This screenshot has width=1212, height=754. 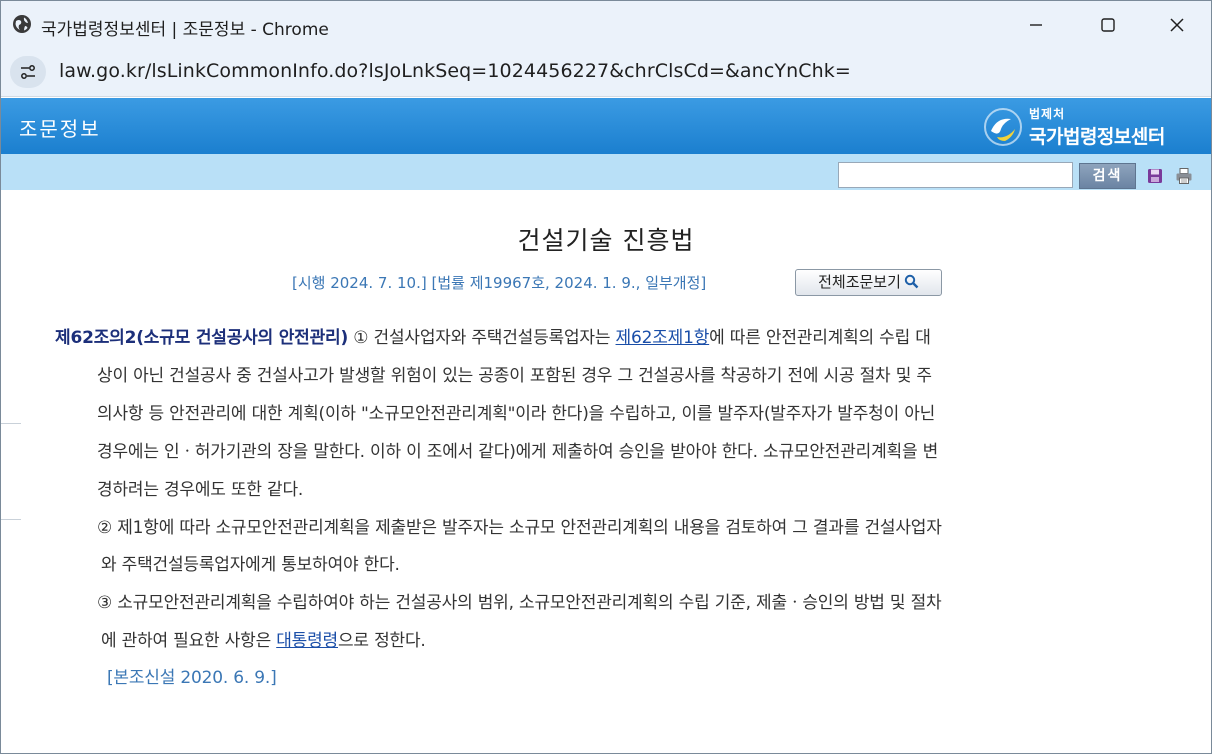 I want to click on save-icon, so click(x=1155, y=176).